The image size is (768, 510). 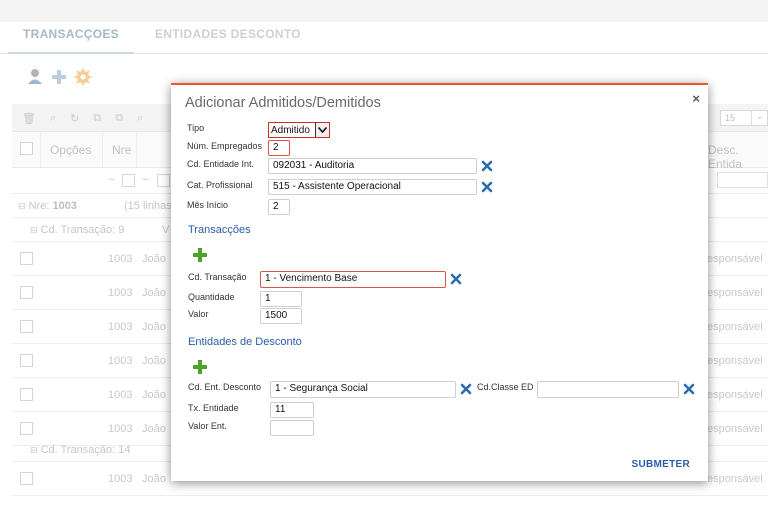 I want to click on modal-title: Adicionar Admitidos/Demitidos, so click(x=283, y=103).